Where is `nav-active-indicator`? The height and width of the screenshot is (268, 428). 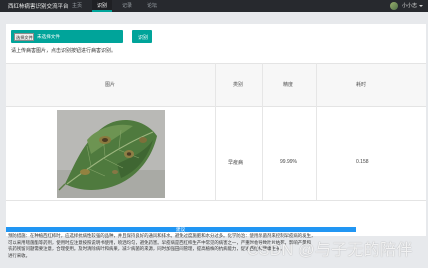 nav-active-indicator is located at coordinates (102, 11).